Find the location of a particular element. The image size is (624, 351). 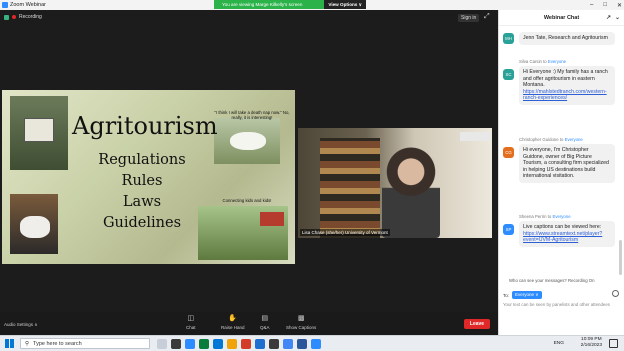

chat-header-icons: ↗ ⌄ is located at coordinates (613, 17).